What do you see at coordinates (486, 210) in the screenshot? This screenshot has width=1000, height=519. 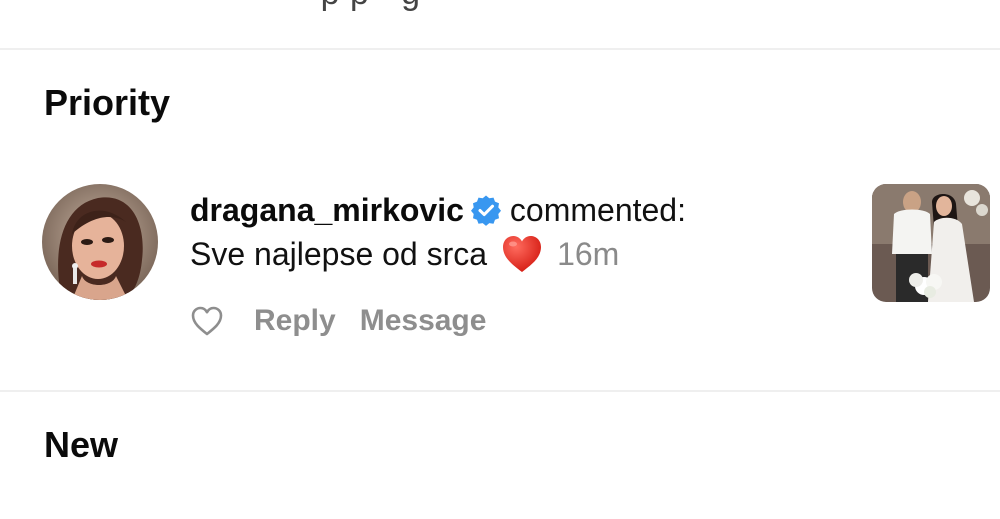 I see `verified-badge-icon` at bounding box center [486, 210].